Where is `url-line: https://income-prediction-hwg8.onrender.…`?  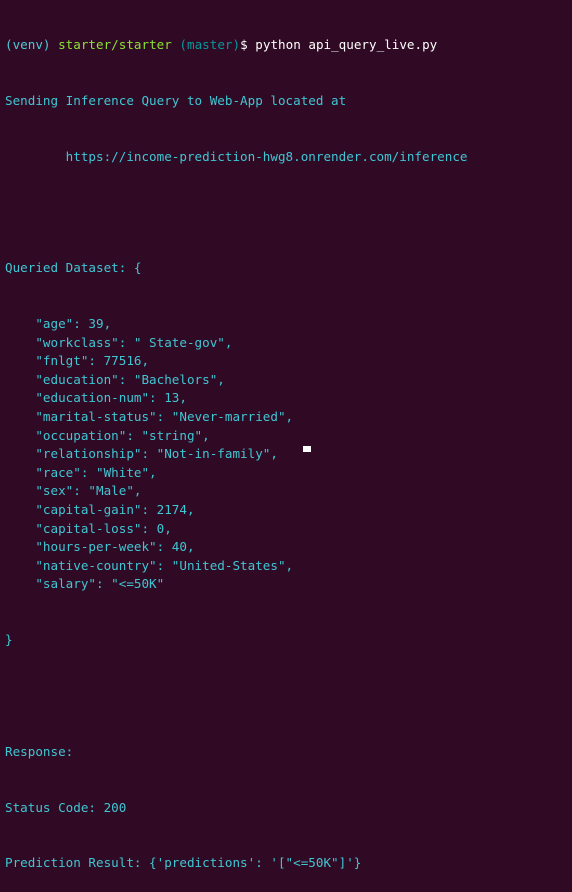 url-line: https://income-prediction-hwg8.onrender.… is located at coordinates (236, 156).